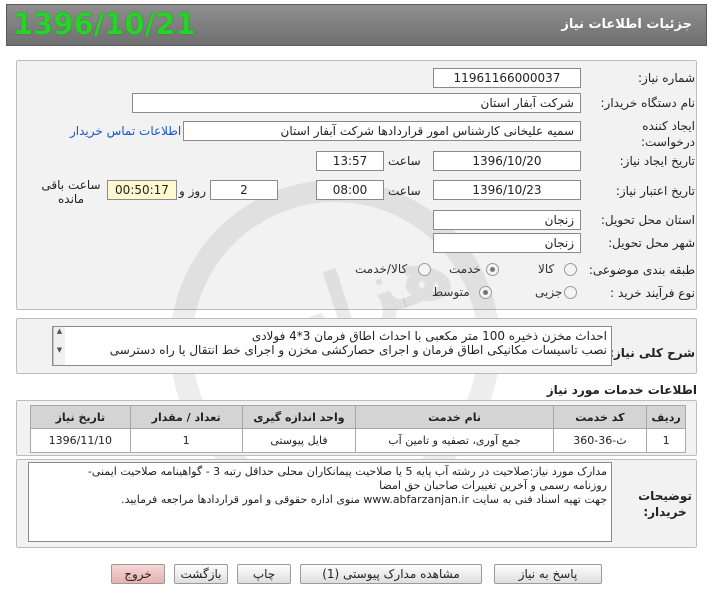 Image resolution: width=713 pixels, height=604 pixels. I want to click on print-button: چاپ, so click(264, 574).